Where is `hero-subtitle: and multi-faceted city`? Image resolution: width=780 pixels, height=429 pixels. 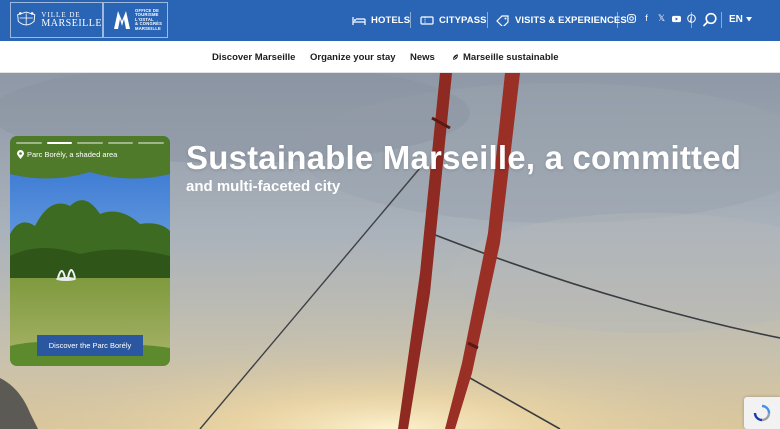 hero-subtitle: and multi-faceted city is located at coordinates (263, 186).